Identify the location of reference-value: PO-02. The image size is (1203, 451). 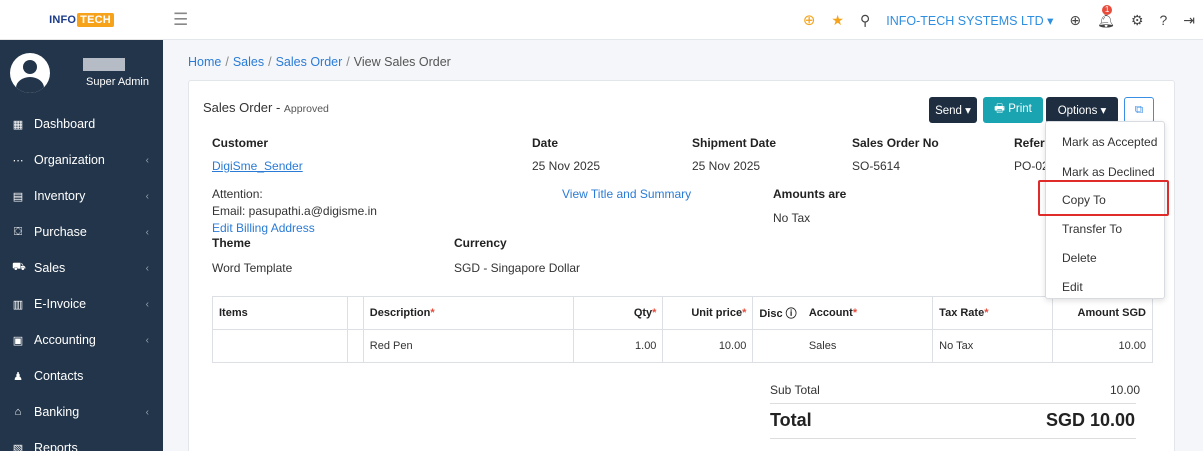
(1031, 166).